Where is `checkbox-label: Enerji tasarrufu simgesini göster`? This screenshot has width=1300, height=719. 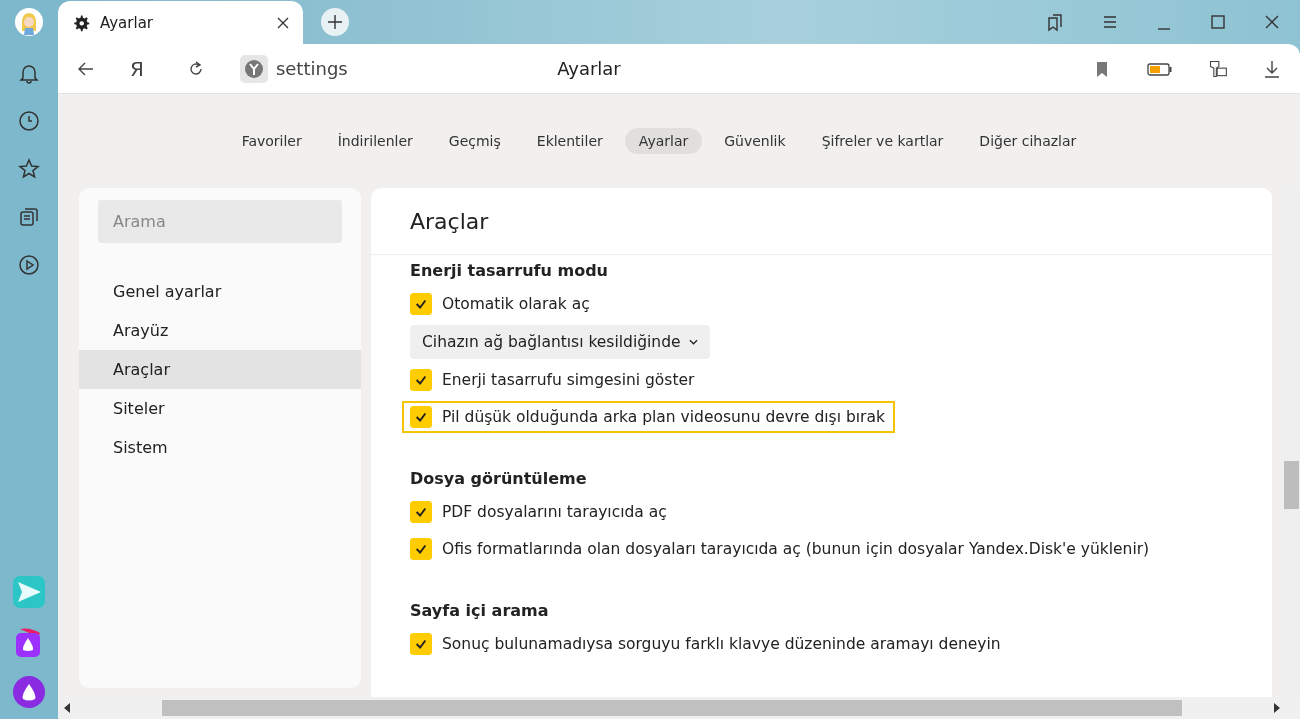 checkbox-label: Enerji tasarrufu simgesini göster is located at coordinates (568, 380).